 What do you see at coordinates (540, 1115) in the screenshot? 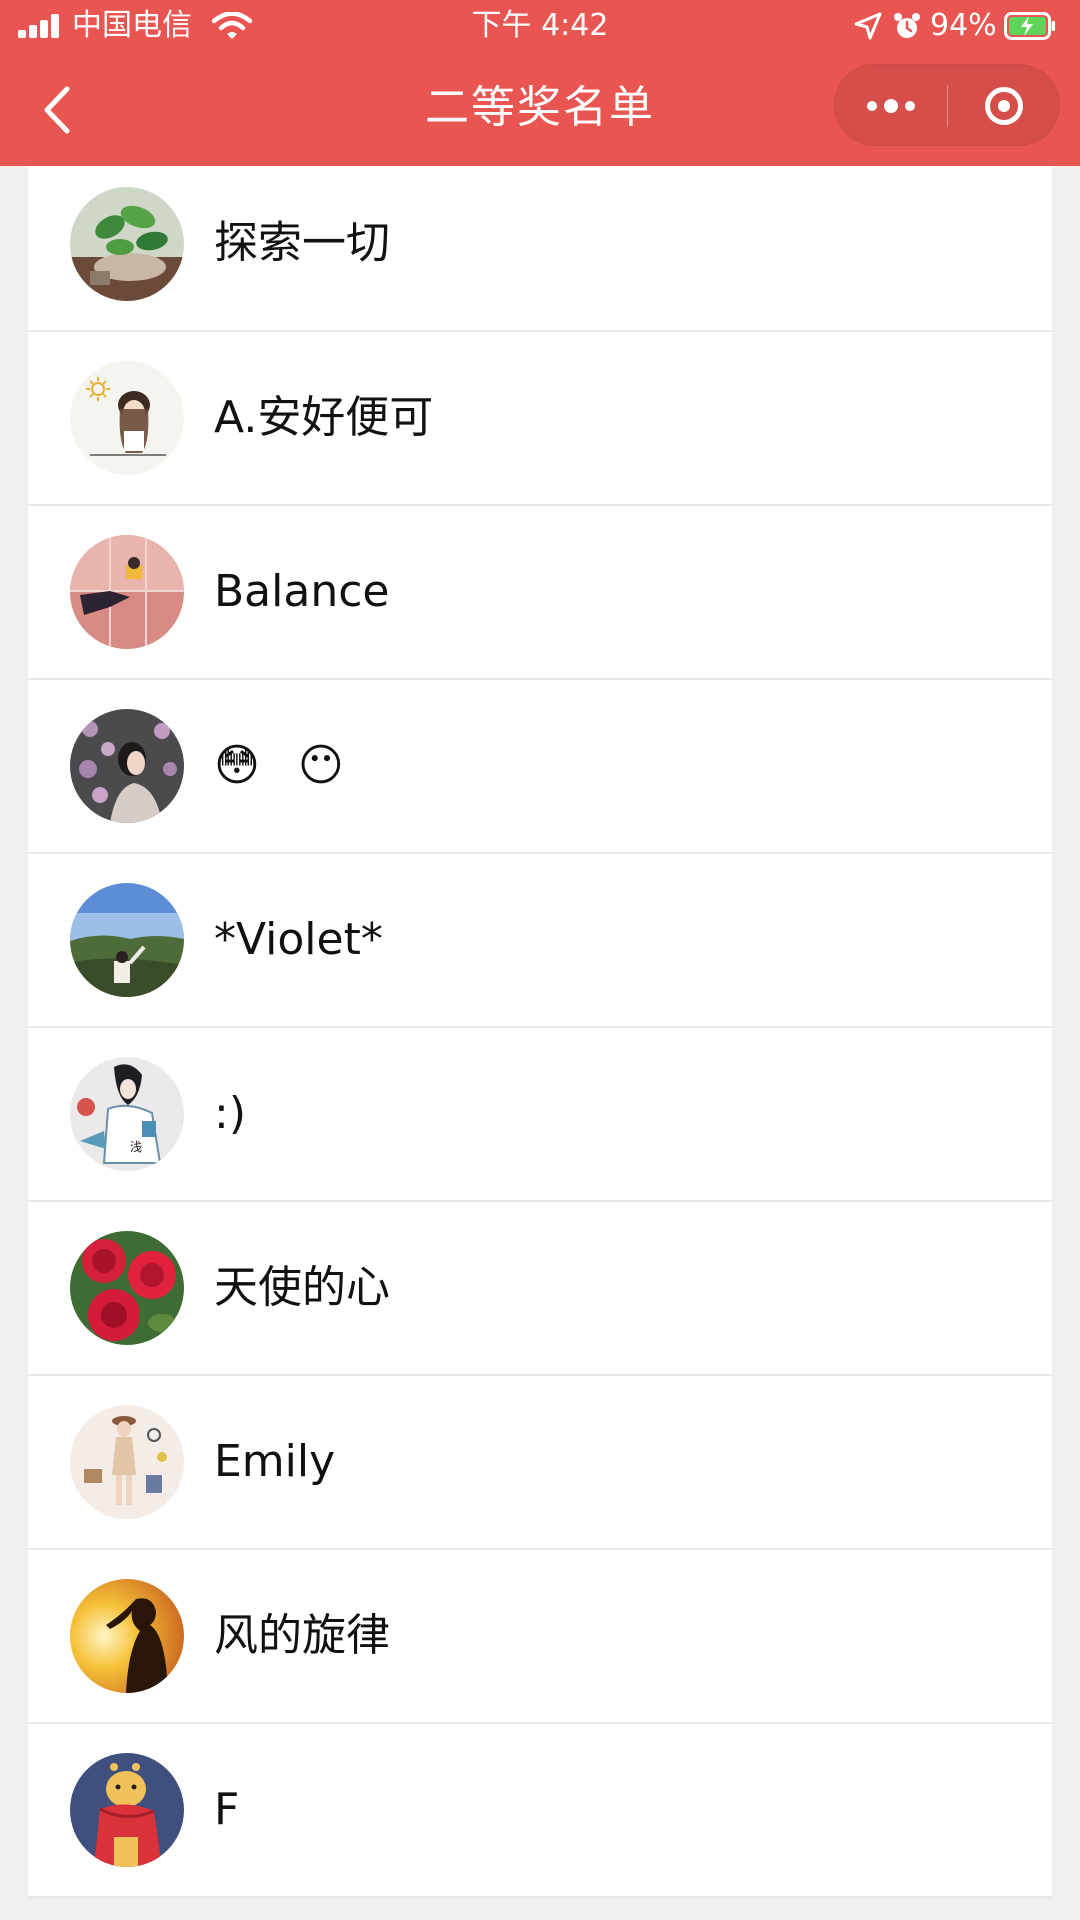
I see `list-item: 浅 :)` at bounding box center [540, 1115].